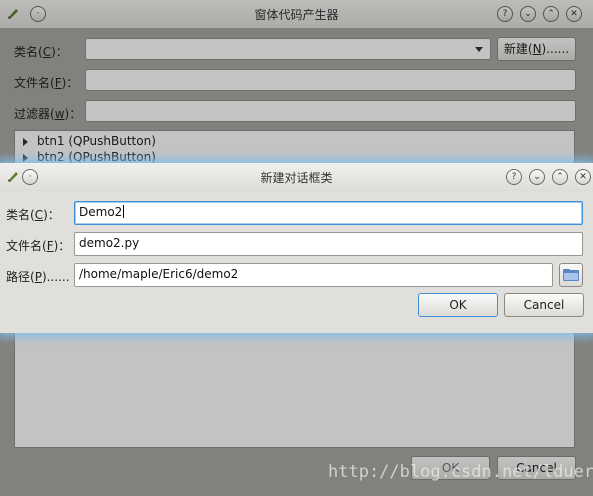 This screenshot has width=593, height=496. Describe the element at coordinates (458, 305) in the screenshot. I see `dialog-ok-button: OK` at that location.